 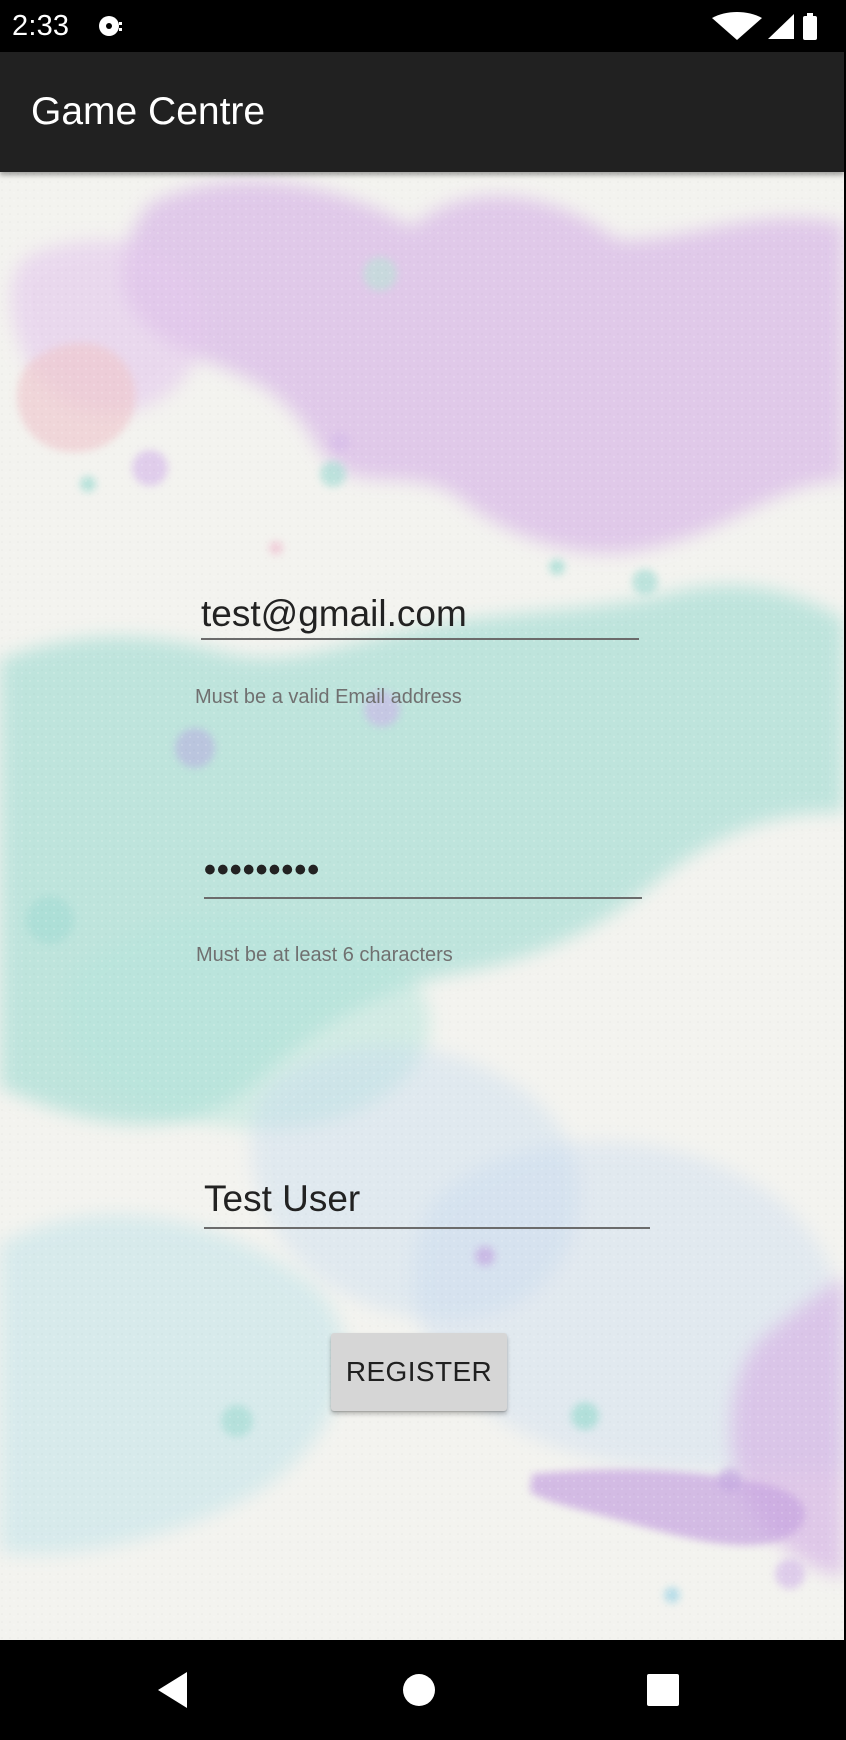 I want to click on password-input: •••••••••, so click(x=423, y=872).